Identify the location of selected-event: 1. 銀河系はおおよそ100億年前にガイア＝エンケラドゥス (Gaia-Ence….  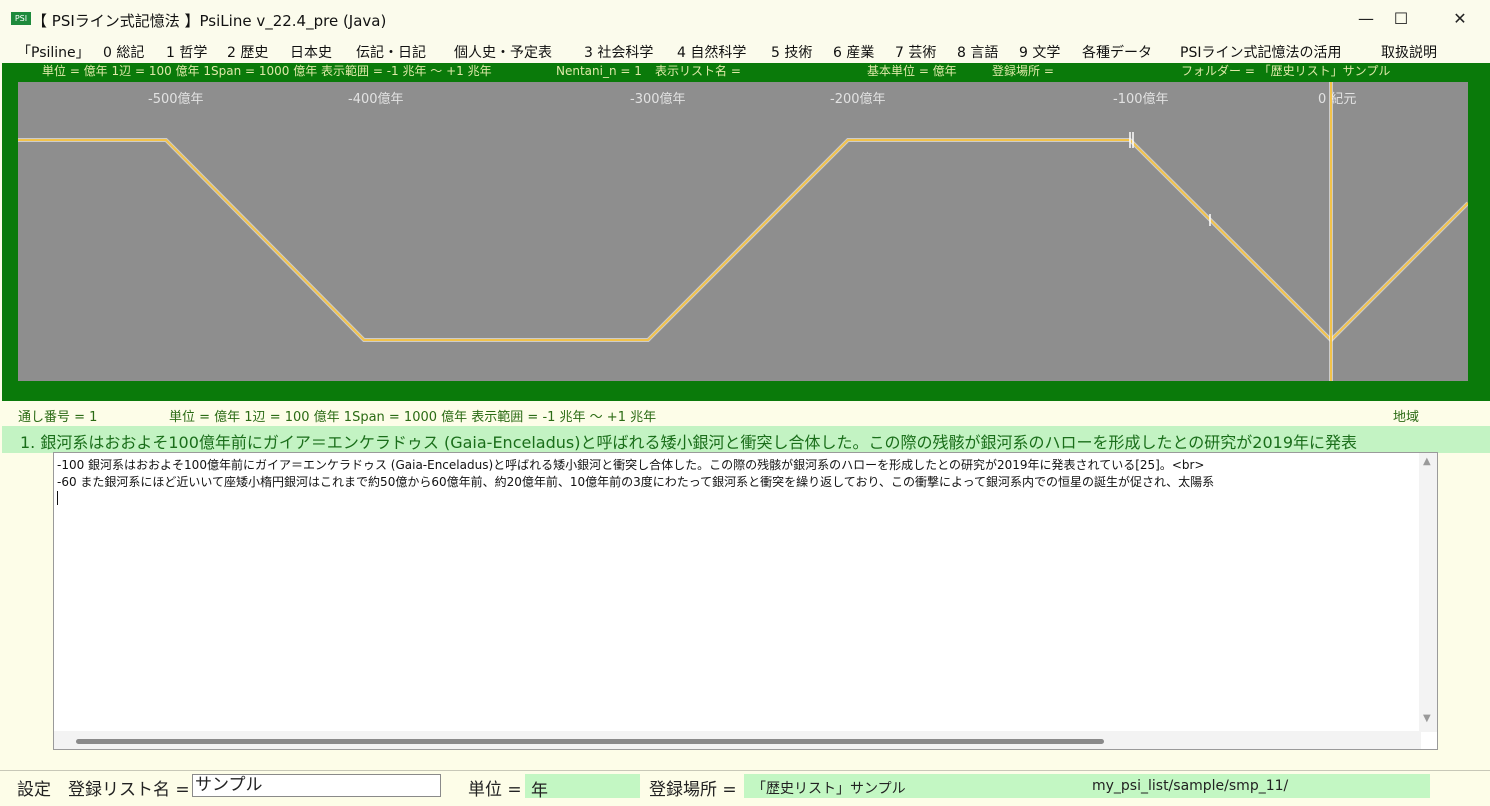
(746, 439).